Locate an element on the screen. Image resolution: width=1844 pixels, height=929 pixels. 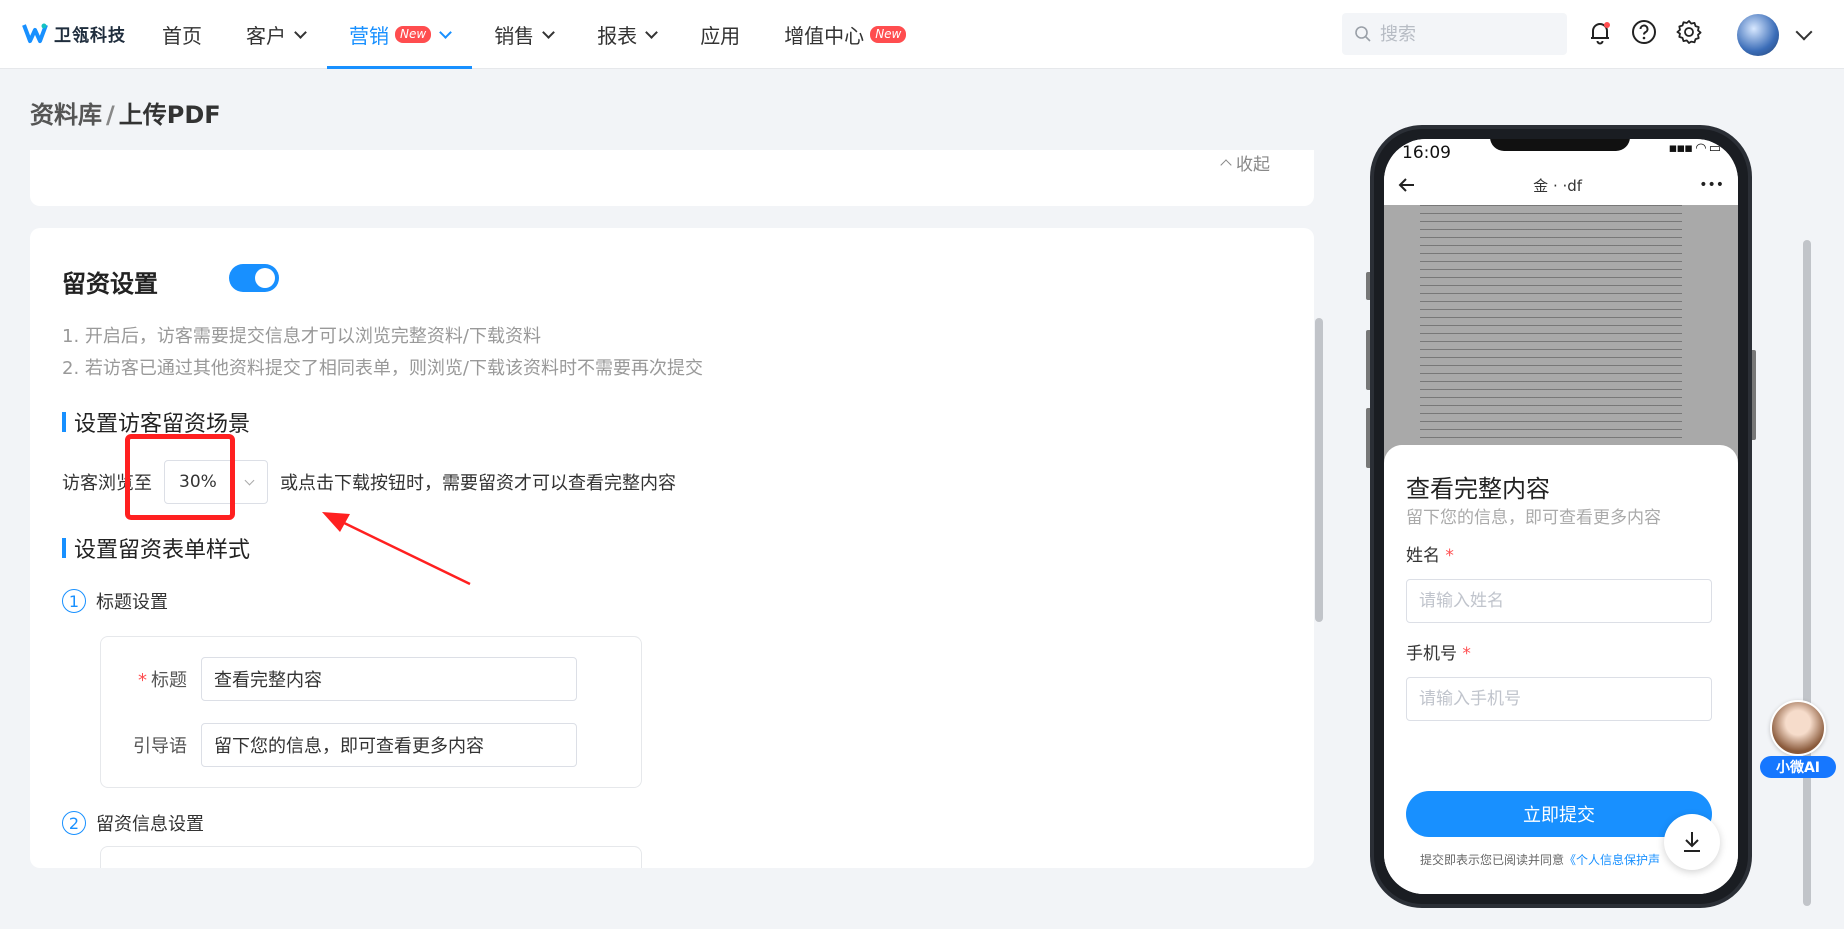
top-navbar: 卫瓴科技 首页 客户 营销 New 销售 报表 应用 增值中心 New is located at coordinates (922, 34).